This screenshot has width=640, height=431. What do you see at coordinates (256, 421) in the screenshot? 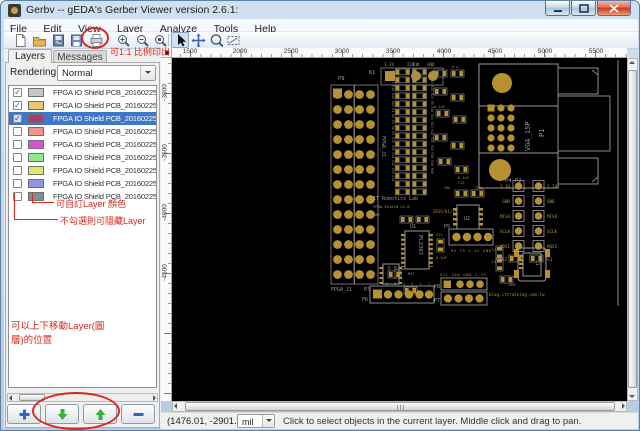
I see `units-combobox: mil` at bounding box center [256, 421].